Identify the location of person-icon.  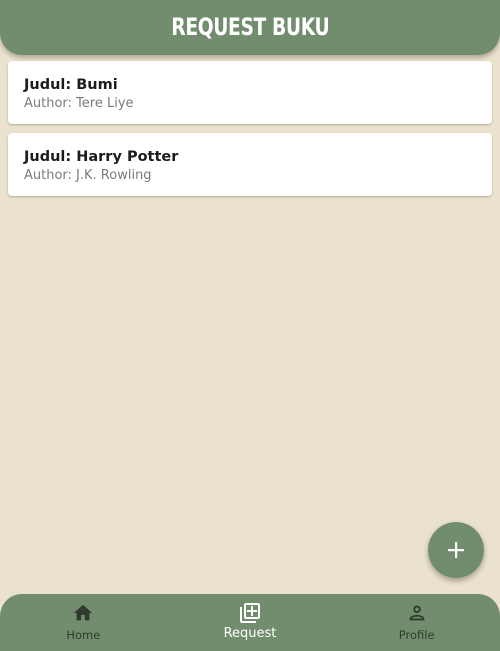
(417, 613).